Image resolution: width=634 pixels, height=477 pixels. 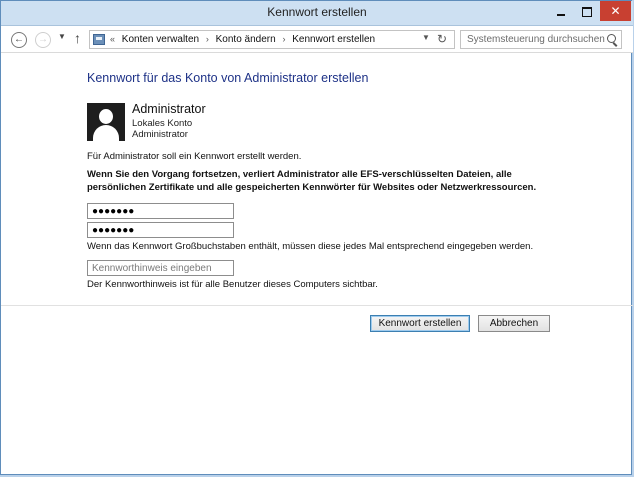 I want to click on cancel-button: Abbrechen, so click(x=514, y=323).